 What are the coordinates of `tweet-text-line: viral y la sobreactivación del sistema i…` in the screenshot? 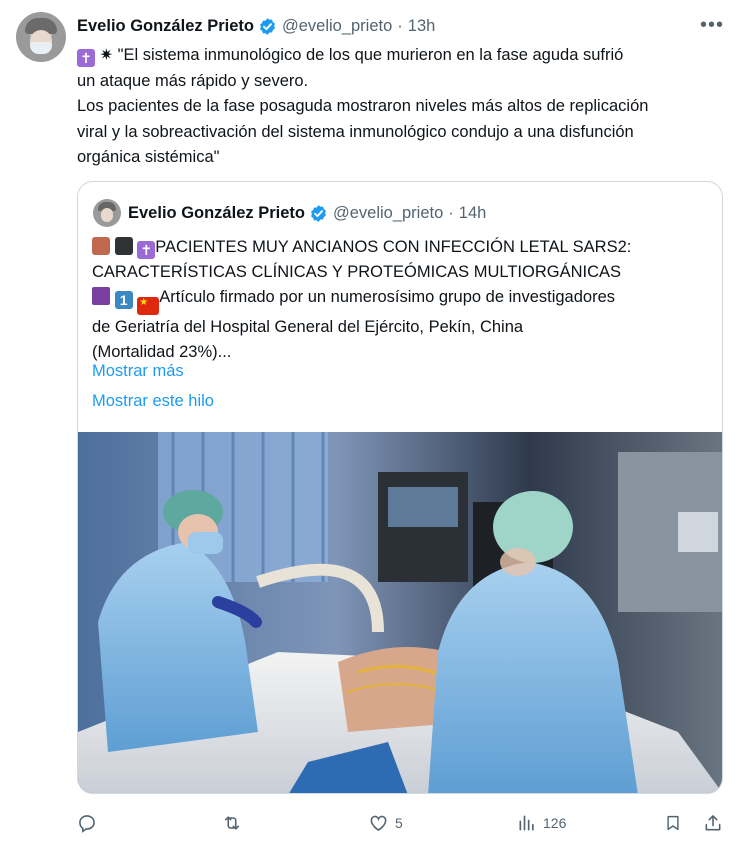 It's located at (355, 131).